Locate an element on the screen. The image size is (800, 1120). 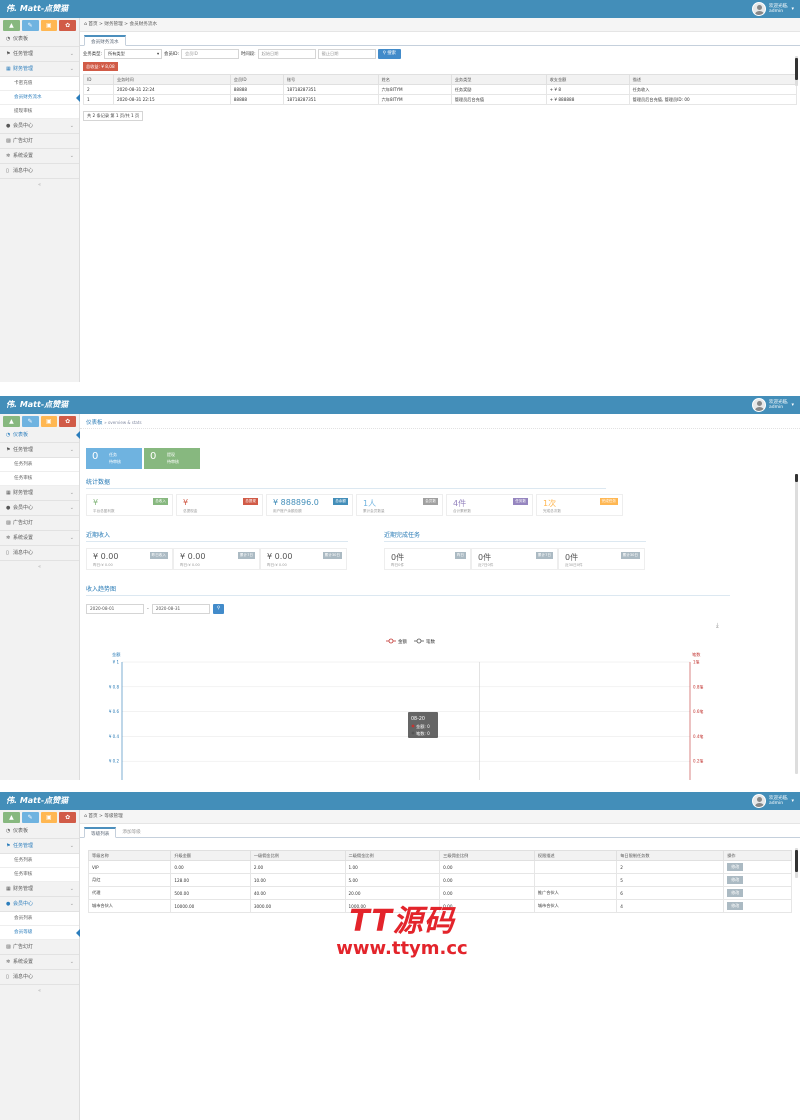
pending-task-badge: 0 任务 待审核 is located at coordinates (114, 458).